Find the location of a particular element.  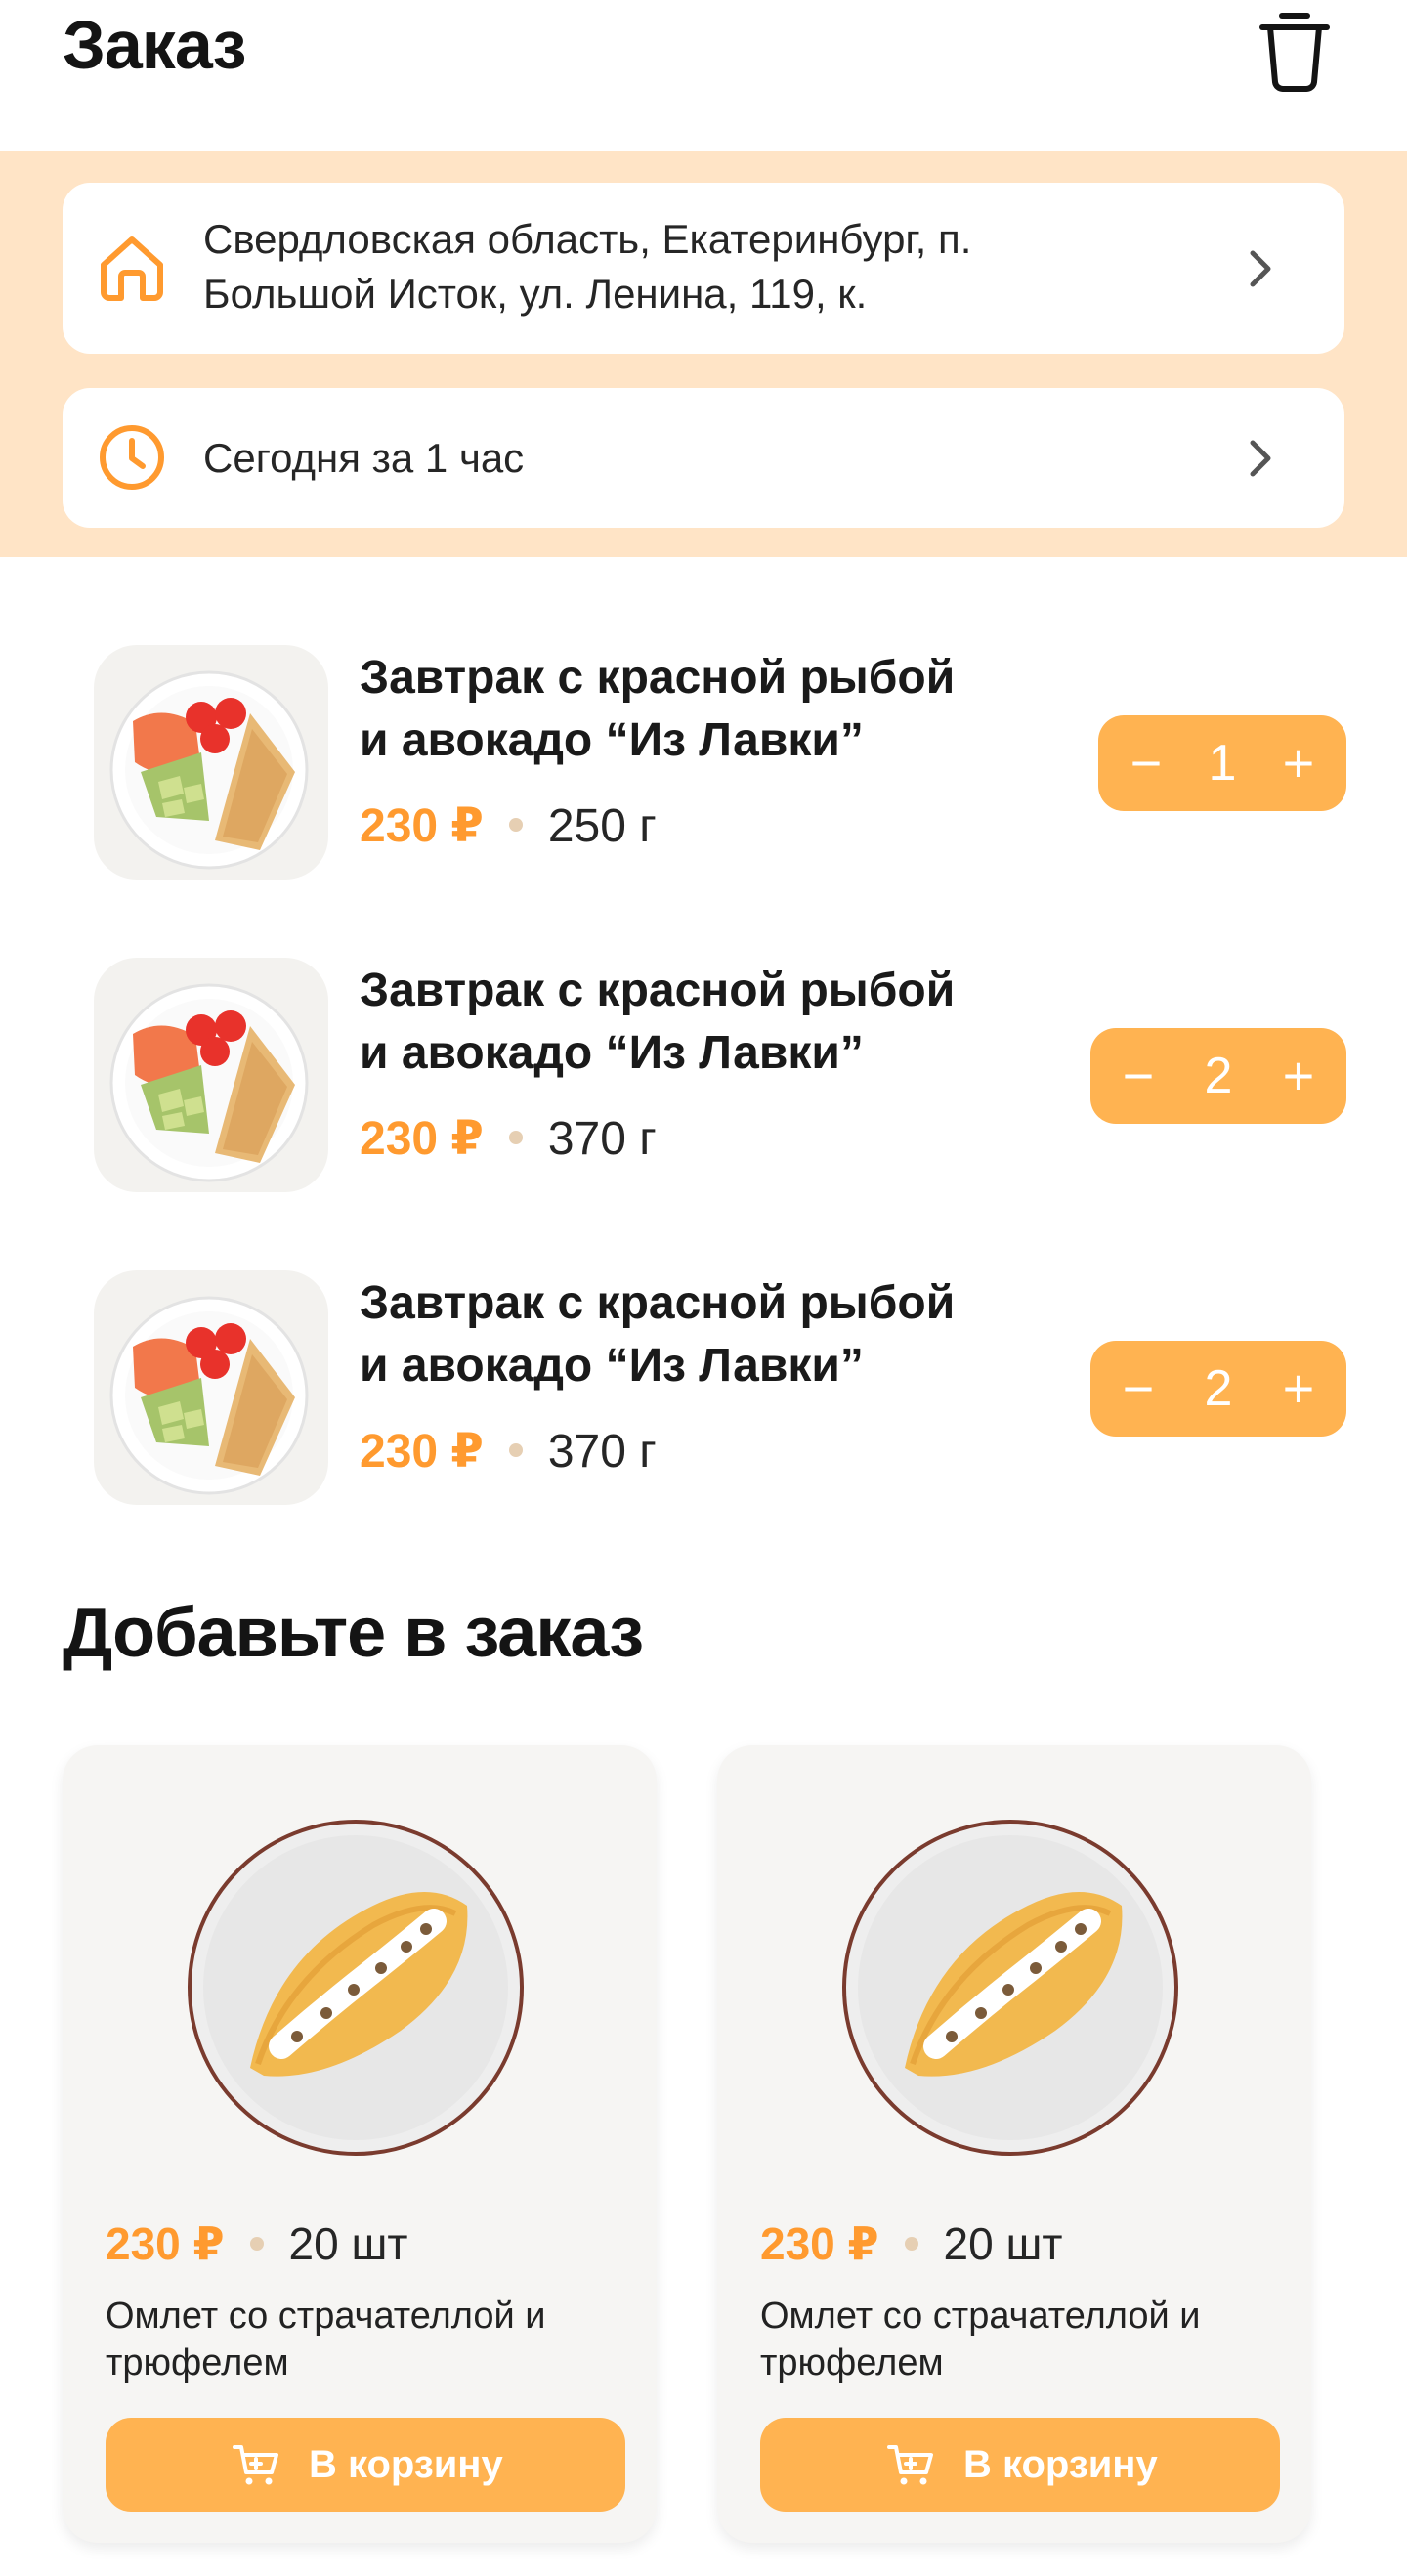

item-weight: 250 г is located at coordinates (602, 826).